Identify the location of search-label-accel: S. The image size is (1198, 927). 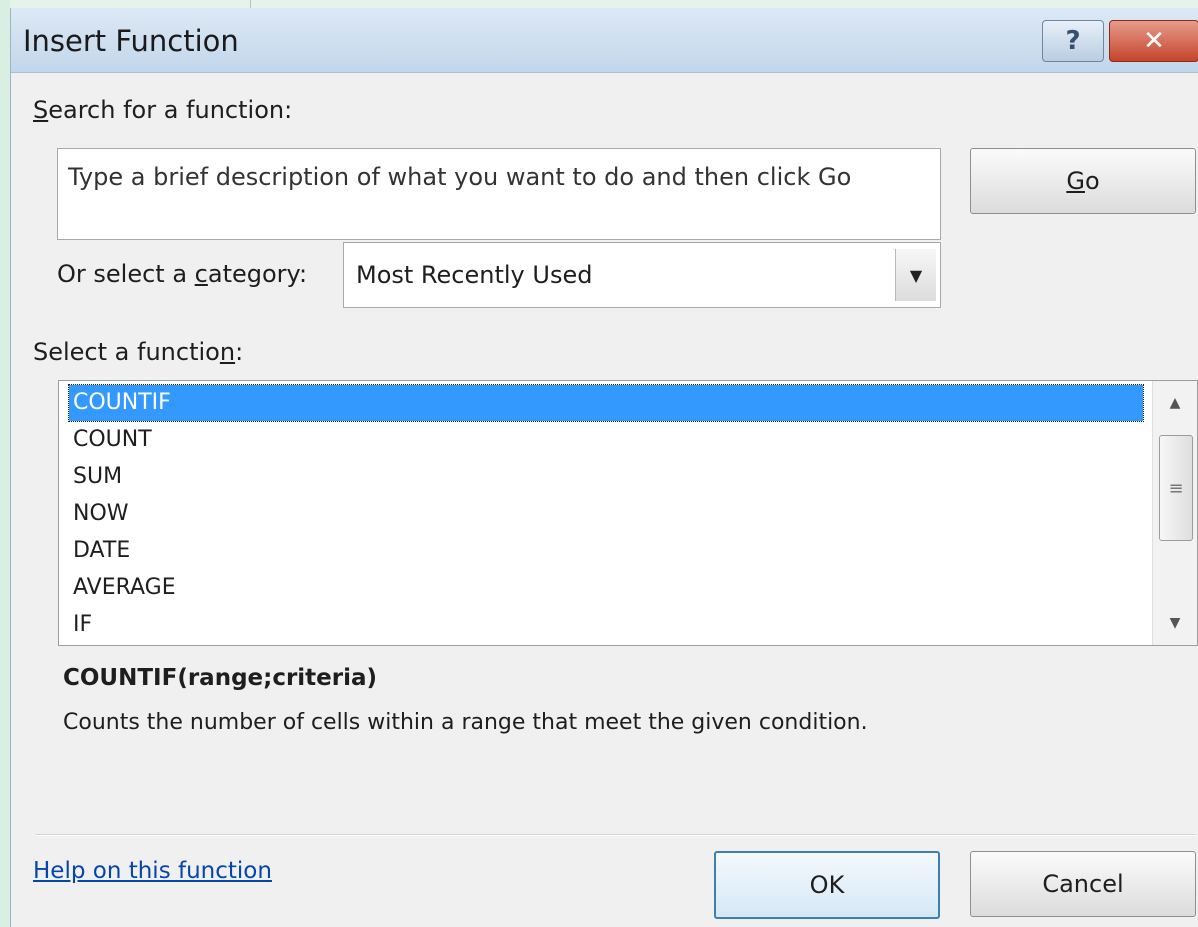
(41, 110).